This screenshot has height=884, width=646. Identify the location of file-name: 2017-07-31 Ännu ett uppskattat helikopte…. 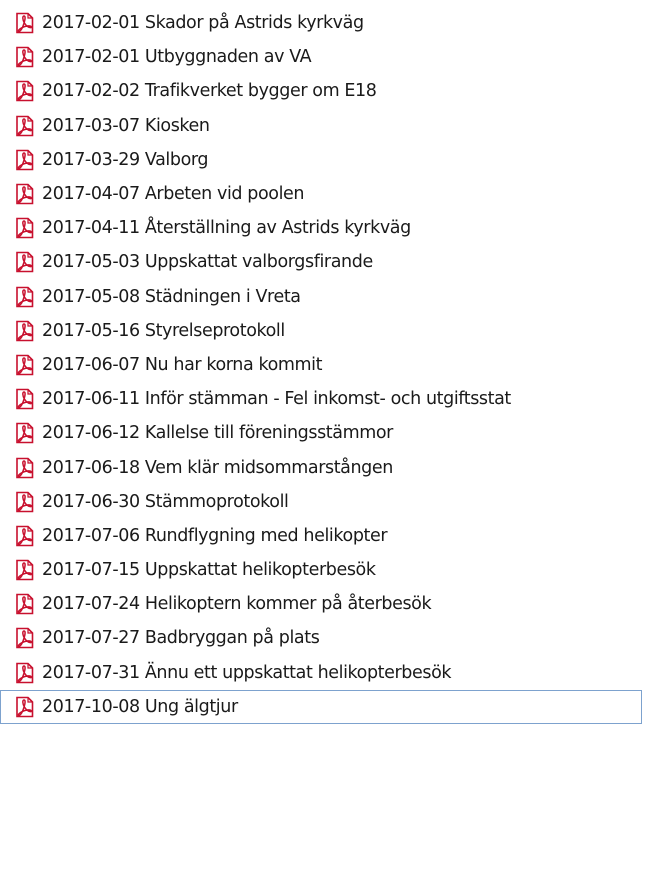
(247, 672).